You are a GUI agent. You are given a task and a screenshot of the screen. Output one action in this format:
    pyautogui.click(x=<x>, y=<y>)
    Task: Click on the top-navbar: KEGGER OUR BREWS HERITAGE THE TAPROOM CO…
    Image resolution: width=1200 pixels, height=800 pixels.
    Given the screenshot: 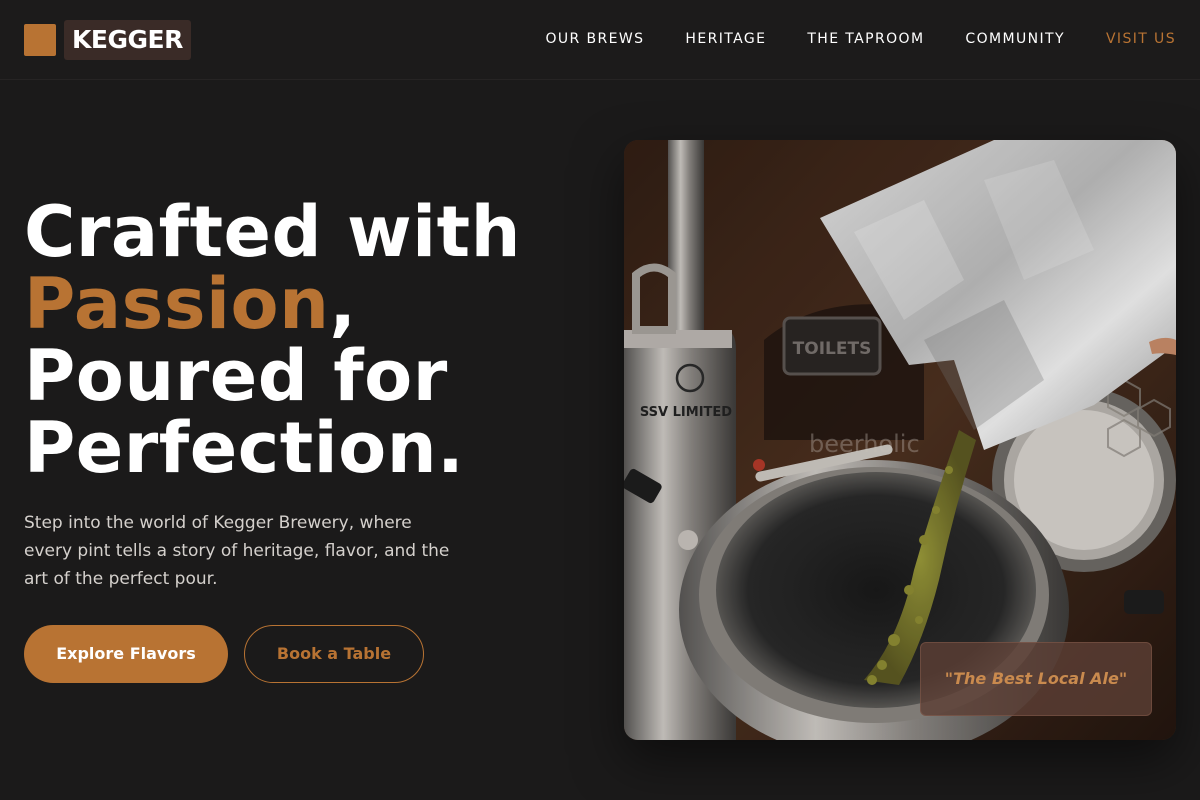 What is the action you would take?
    pyautogui.click(x=600, y=40)
    